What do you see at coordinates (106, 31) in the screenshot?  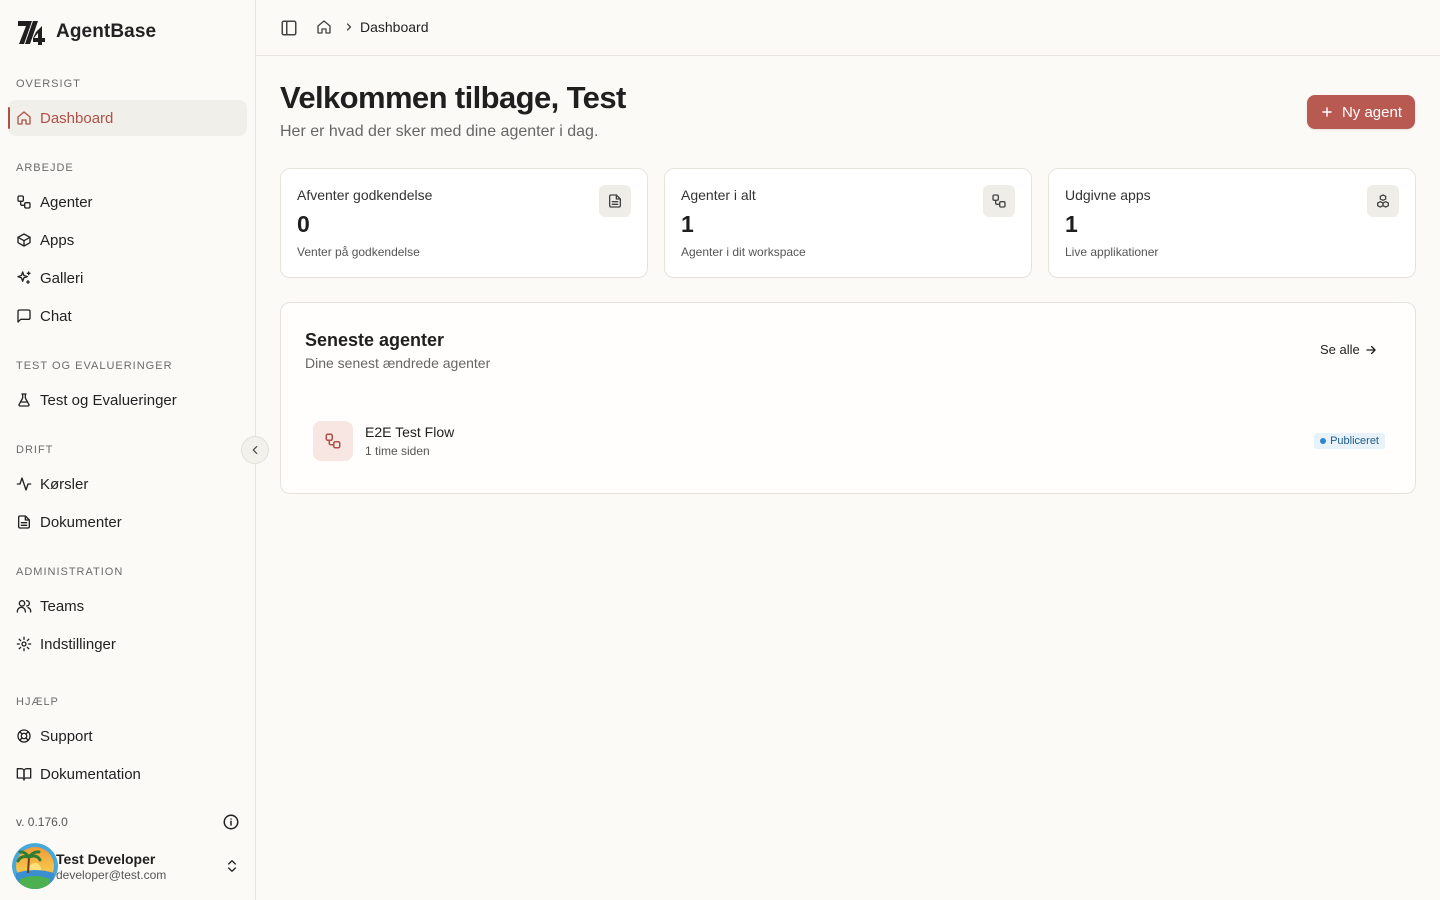 I see `brand-name: AgentBase` at bounding box center [106, 31].